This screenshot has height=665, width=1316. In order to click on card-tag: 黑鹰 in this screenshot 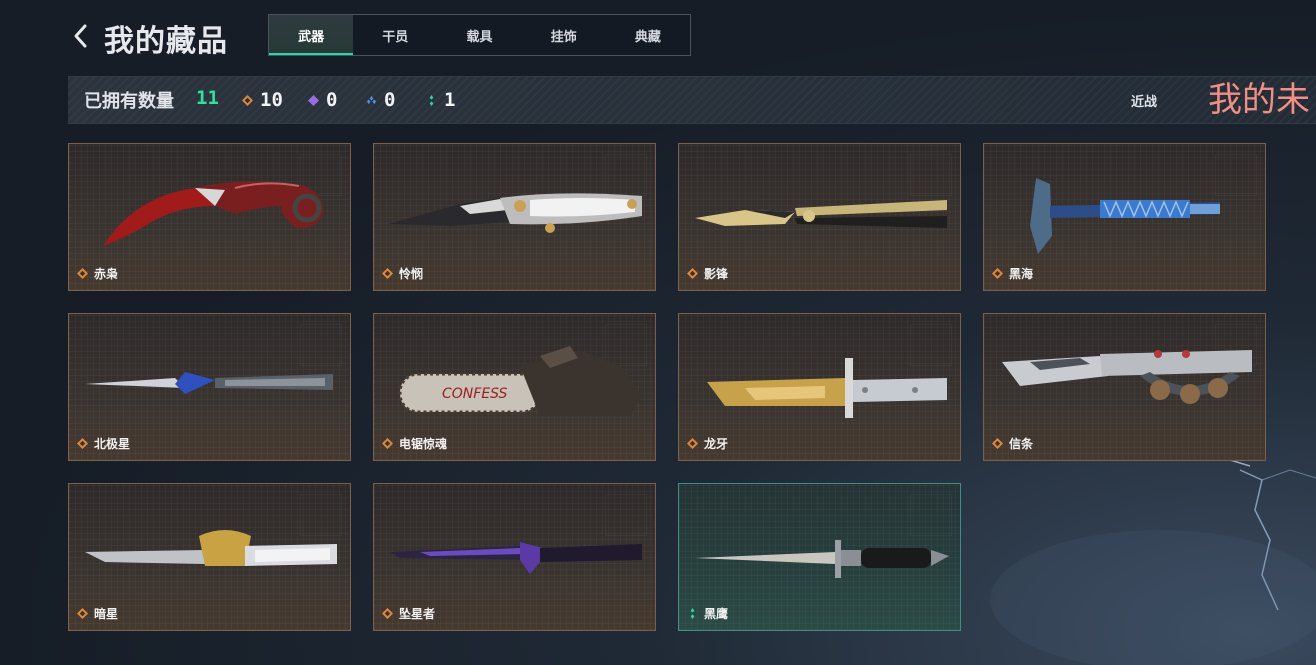, I will do `click(707, 613)`.